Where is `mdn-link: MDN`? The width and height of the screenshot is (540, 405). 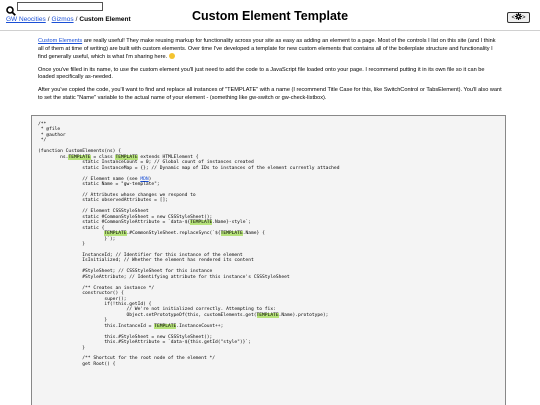 mdn-link: MDN is located at coordinates (144, 179).